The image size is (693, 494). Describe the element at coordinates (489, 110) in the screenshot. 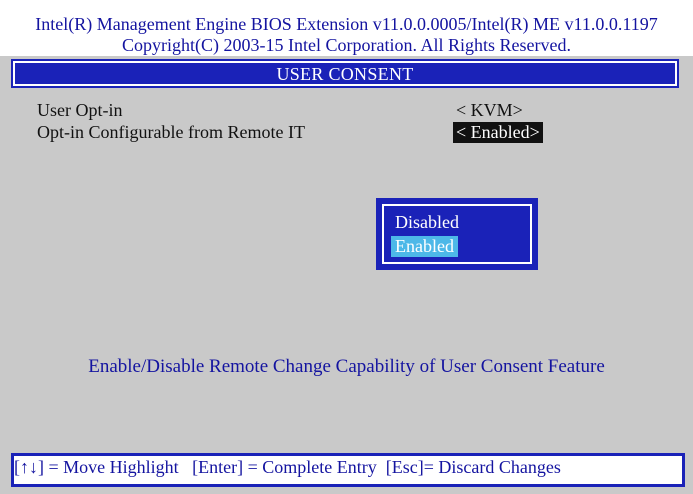

I see `setting-value-user-opt-in: < KVM>` at that location.